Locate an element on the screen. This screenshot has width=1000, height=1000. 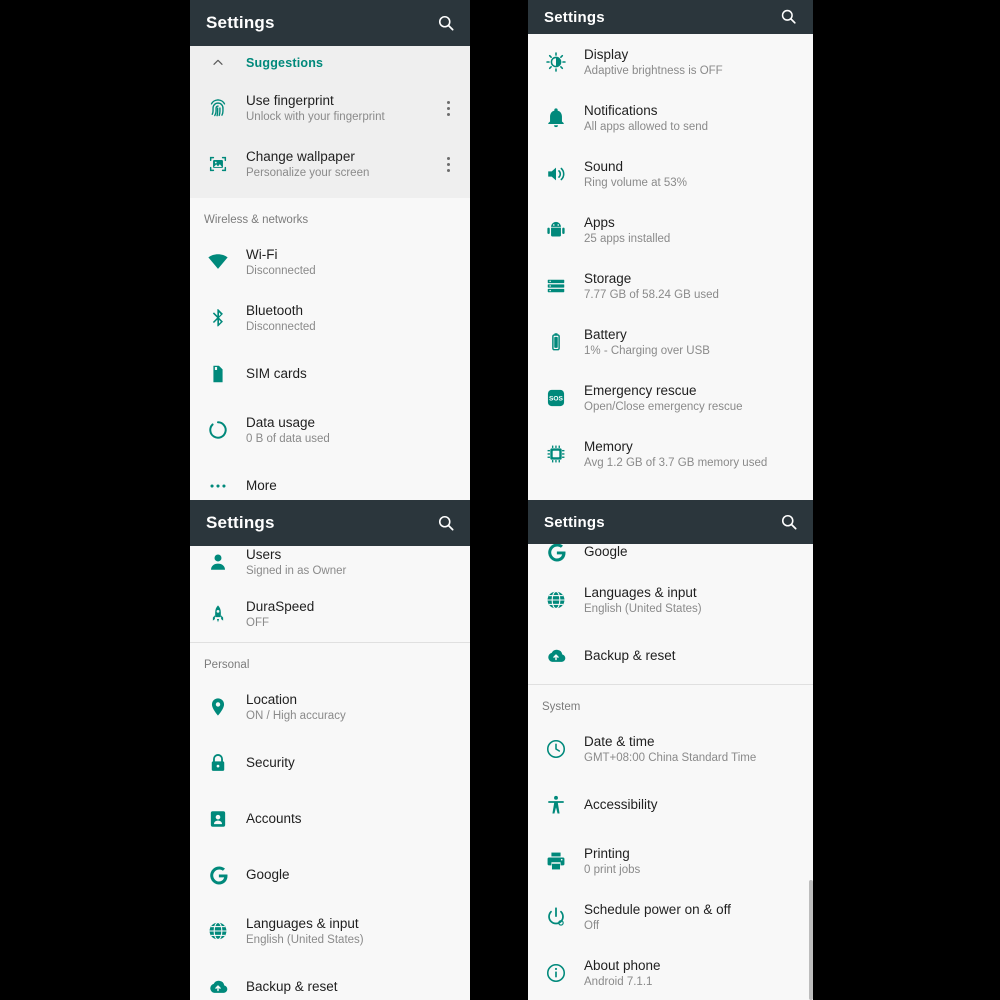
suggestions-header: Suggestions is located at coordinates (330, 63).